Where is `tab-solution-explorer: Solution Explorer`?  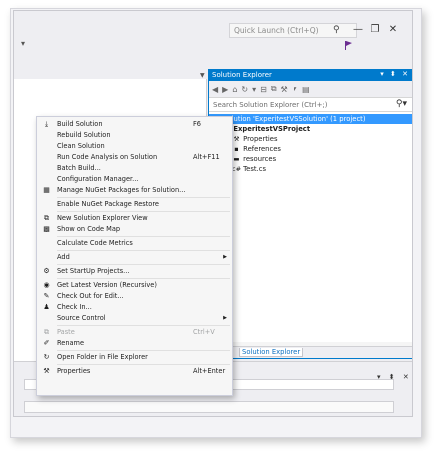 tab-solution-explorer: Solution Explorer is located at coordinates (271, 352).